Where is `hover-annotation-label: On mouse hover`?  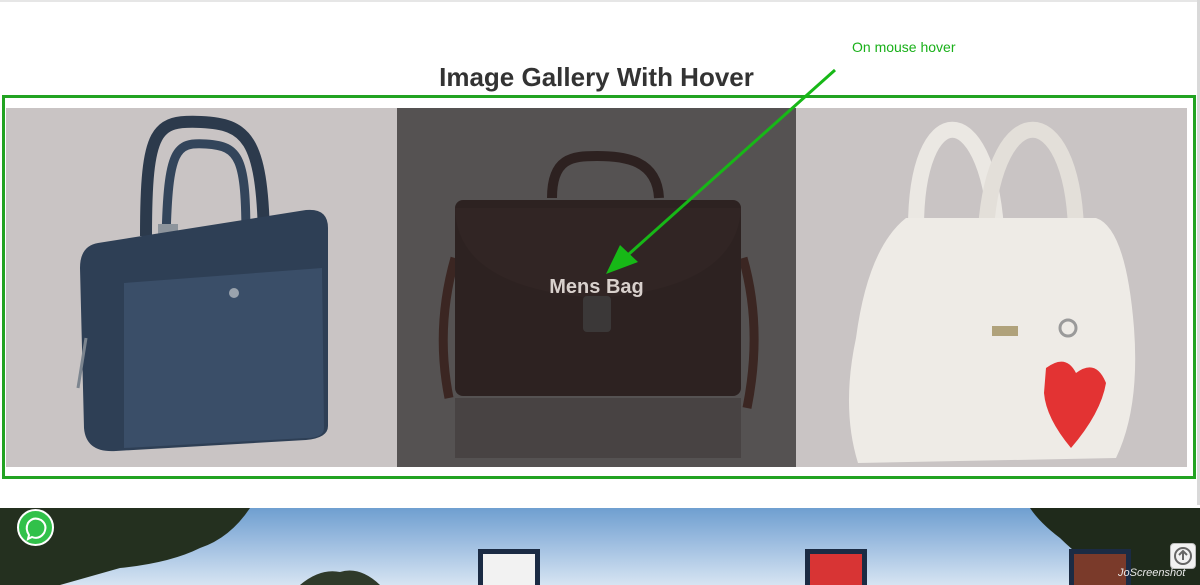
hover-annotation-label: On mouse hover is located at coordinates (904, 47).